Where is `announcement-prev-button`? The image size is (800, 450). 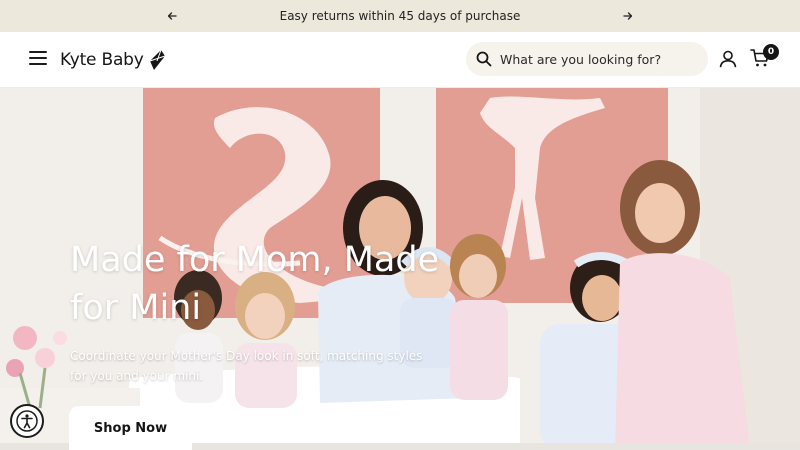
announcement-prev-button is located at coordinates (172, 16).